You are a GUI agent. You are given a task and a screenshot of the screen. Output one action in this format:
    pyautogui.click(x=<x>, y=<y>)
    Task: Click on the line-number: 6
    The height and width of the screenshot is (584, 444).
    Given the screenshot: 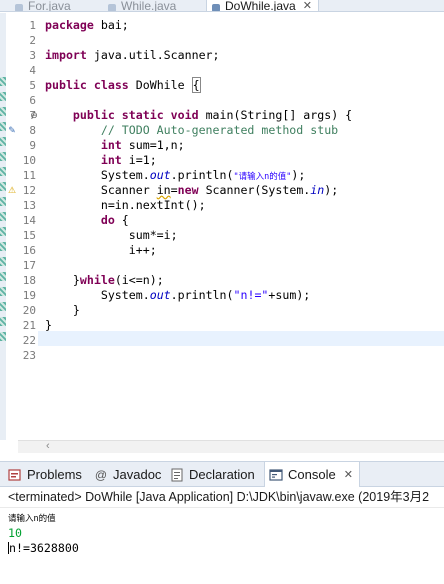 What is the action you would take?
    pyautogui.click(x=32, y=100)
    